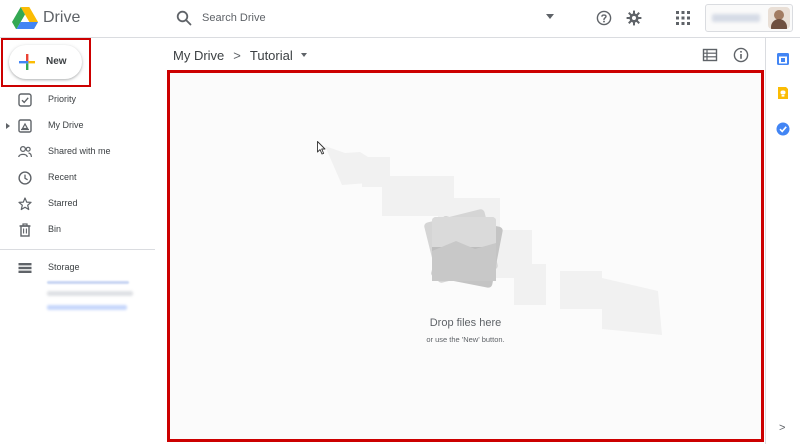  I want to click on sidebar-item-my-drive: My Drive, so click(77, 126).